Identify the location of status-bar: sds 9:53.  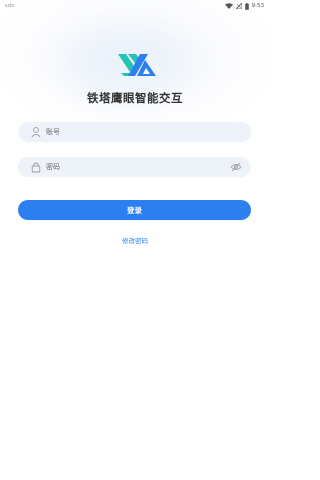
(135, 6).